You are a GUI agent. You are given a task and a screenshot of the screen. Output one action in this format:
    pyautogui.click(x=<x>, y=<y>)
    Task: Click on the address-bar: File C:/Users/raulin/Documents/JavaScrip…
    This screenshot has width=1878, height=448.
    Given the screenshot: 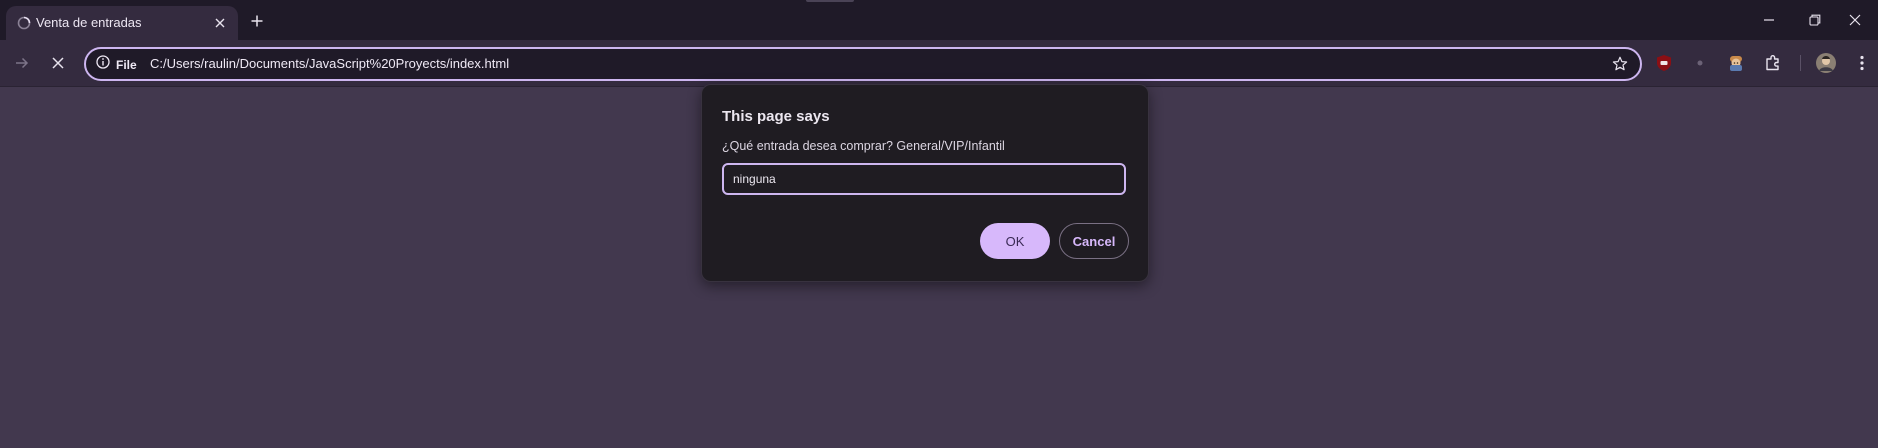 What is the action you would take?
    pyautogui.click(x=863, y=64)
    